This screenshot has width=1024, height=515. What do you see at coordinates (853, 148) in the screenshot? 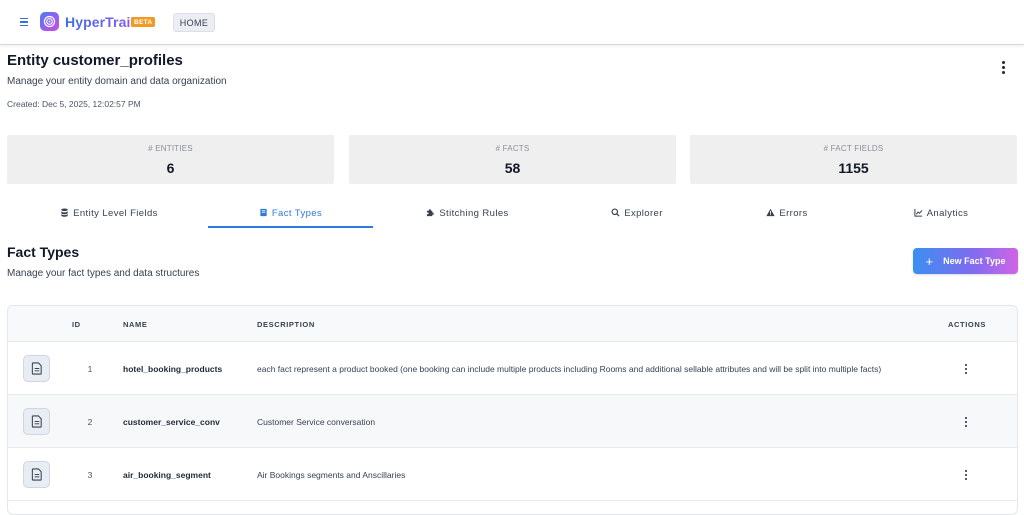
I see `stat-label: # FACT FIELDS` at bounding box center [853, 148].